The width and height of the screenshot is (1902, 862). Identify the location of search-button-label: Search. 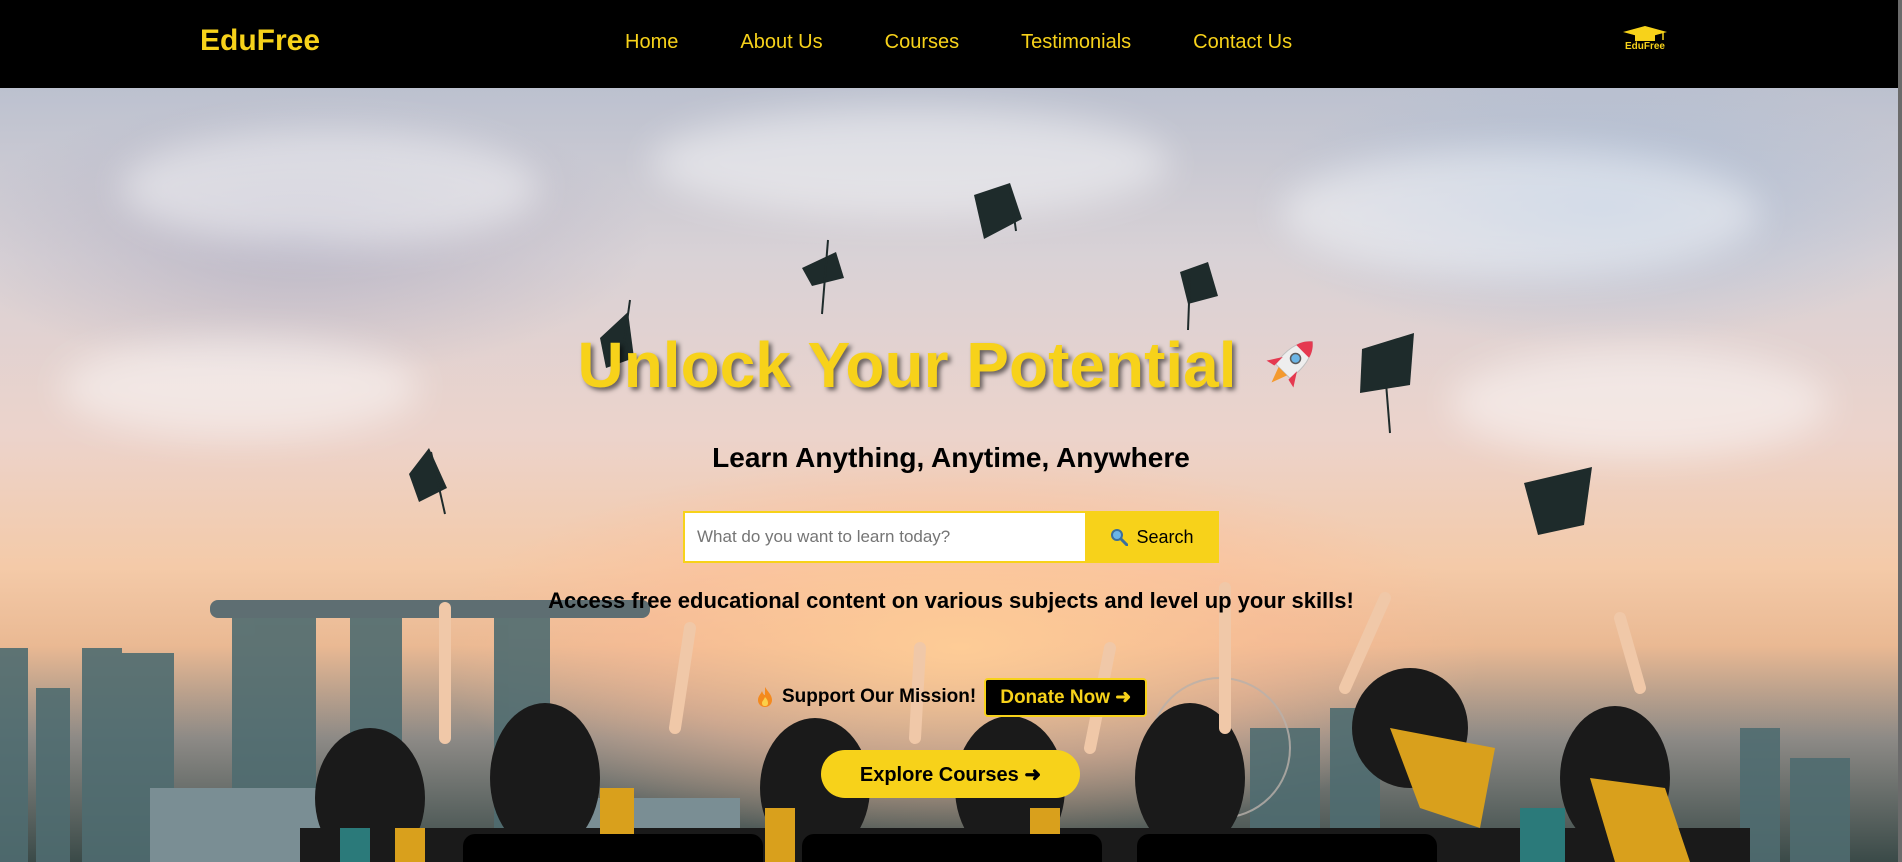
(1165, 536).